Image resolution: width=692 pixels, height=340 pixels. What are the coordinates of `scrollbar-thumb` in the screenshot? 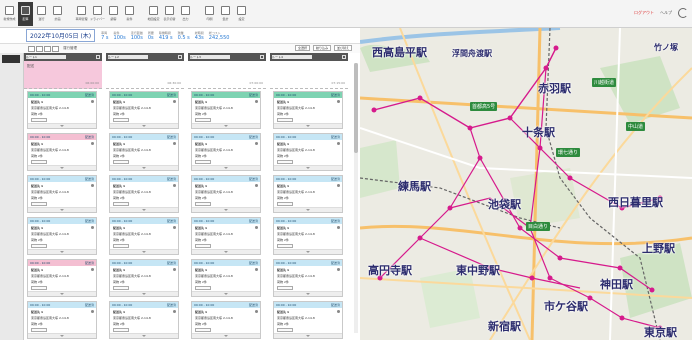 It's located at (356, 108).